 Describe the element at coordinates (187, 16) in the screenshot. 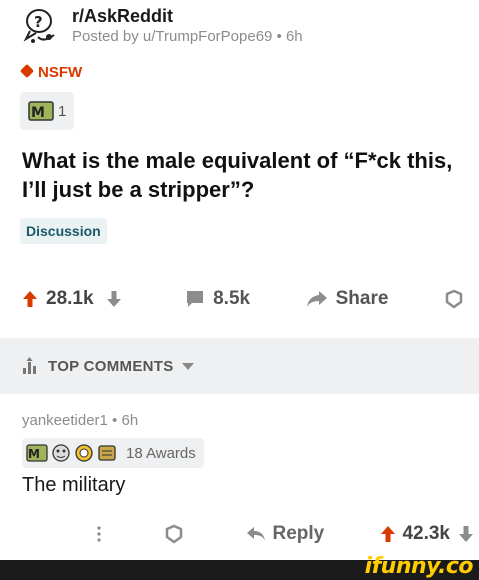

I see `subreddit-name: r/AskReddit` at that location.